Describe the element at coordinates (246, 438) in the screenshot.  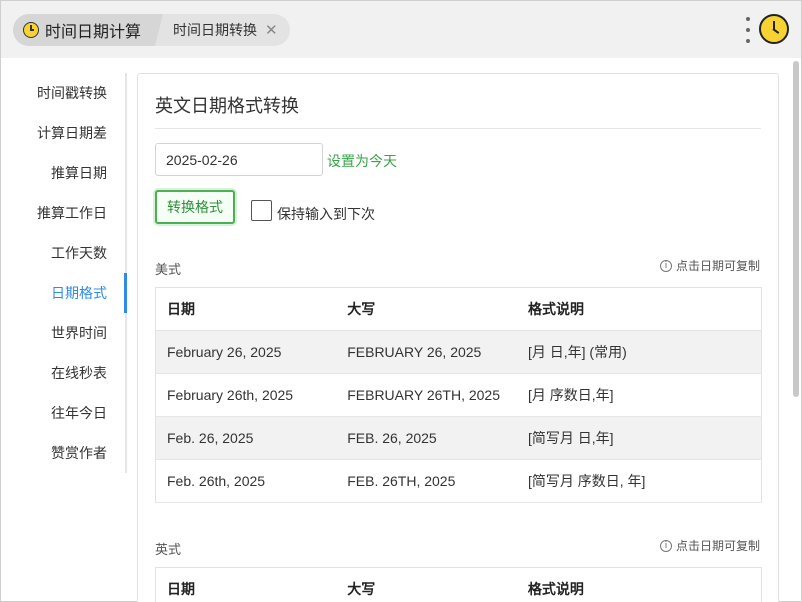
I see `date-cell: Feb. 26, 2025` at that location.